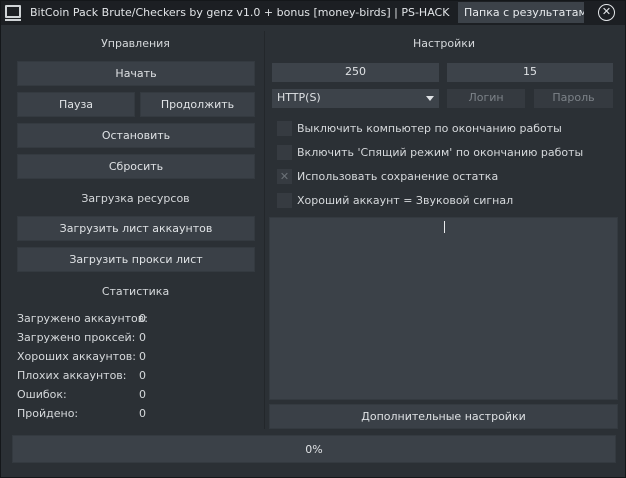  Describe the element at coordinates (521, 12) in the screenshot. I see `results-folder-button: Папка с результатами` at that location.